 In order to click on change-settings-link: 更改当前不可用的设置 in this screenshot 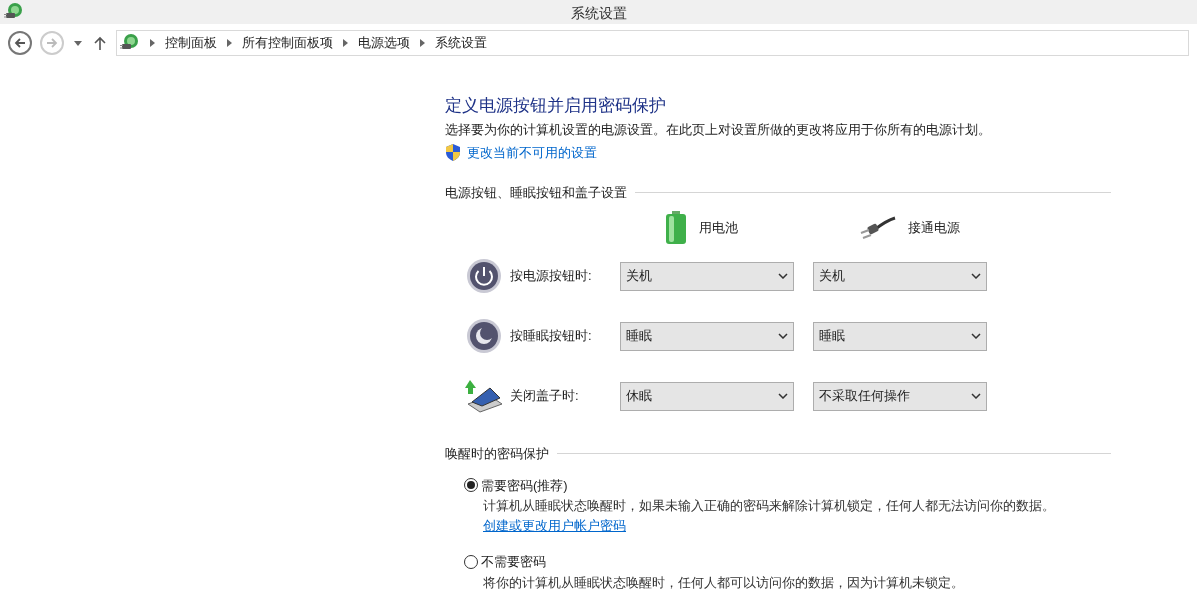, I will do `click(532, 153)`.